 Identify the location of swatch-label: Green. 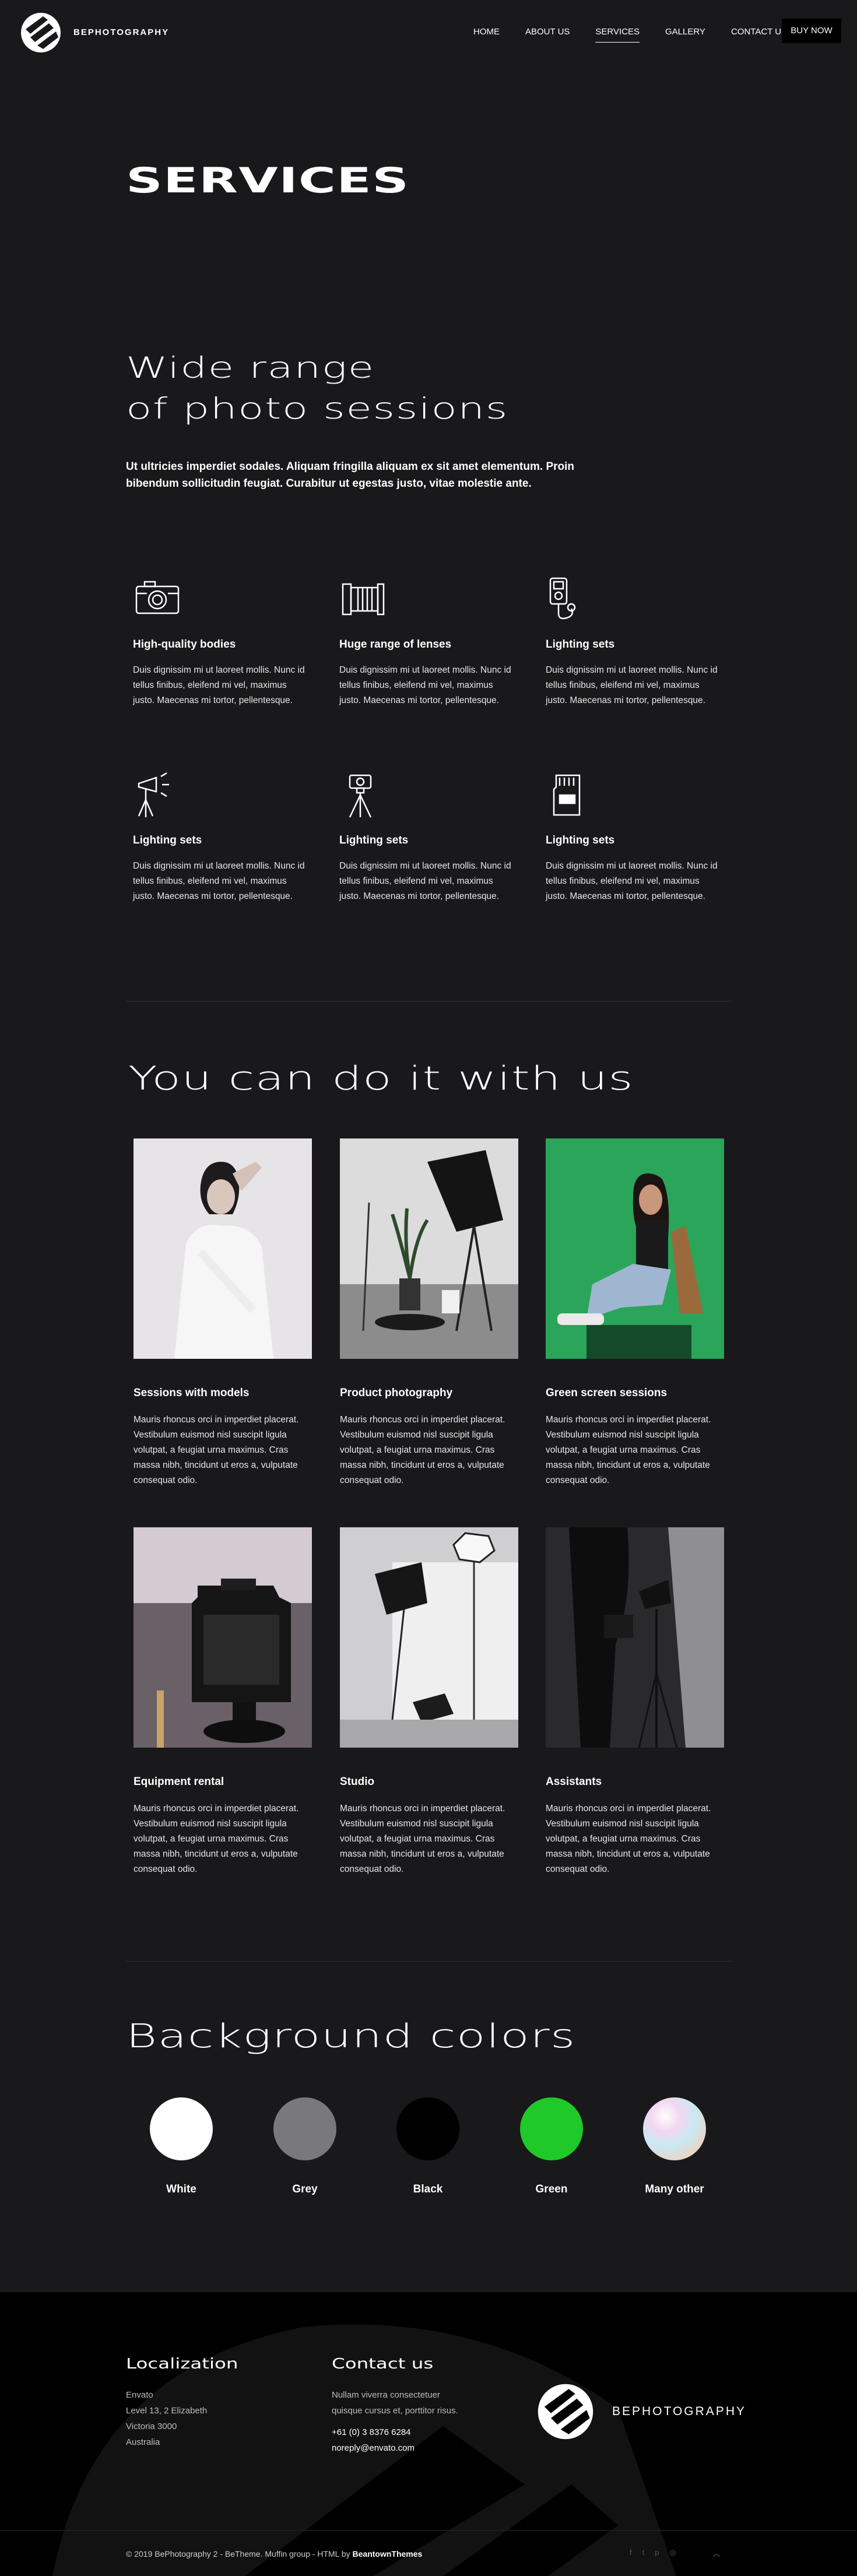
(551, 2189).